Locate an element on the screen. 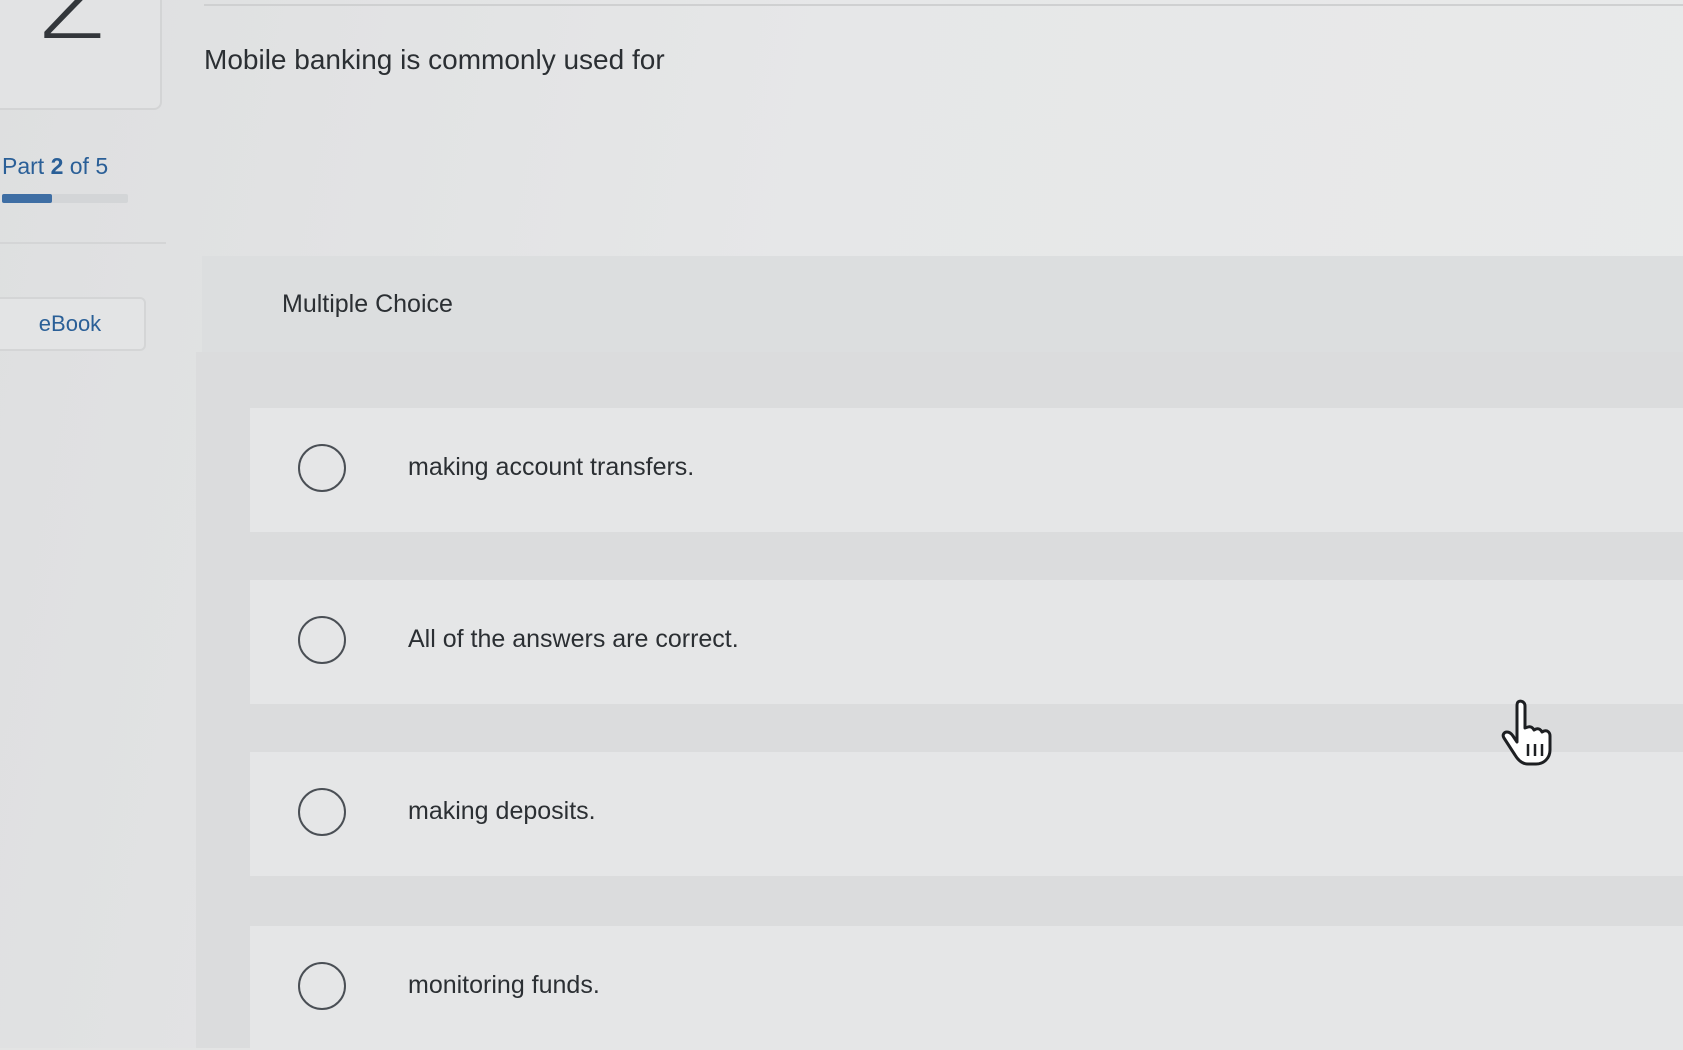 The image size is (1683, 1050). ebook-button: eBook is located at coordinates (73, 324).